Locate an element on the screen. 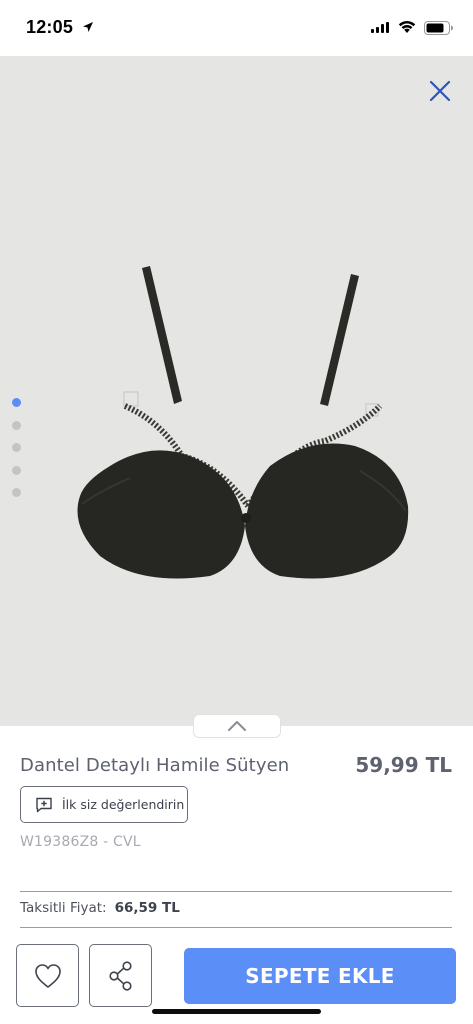 The height and width of the screenshot is (1024, 473). add-comment-icon is located at coordinates (44, 804).